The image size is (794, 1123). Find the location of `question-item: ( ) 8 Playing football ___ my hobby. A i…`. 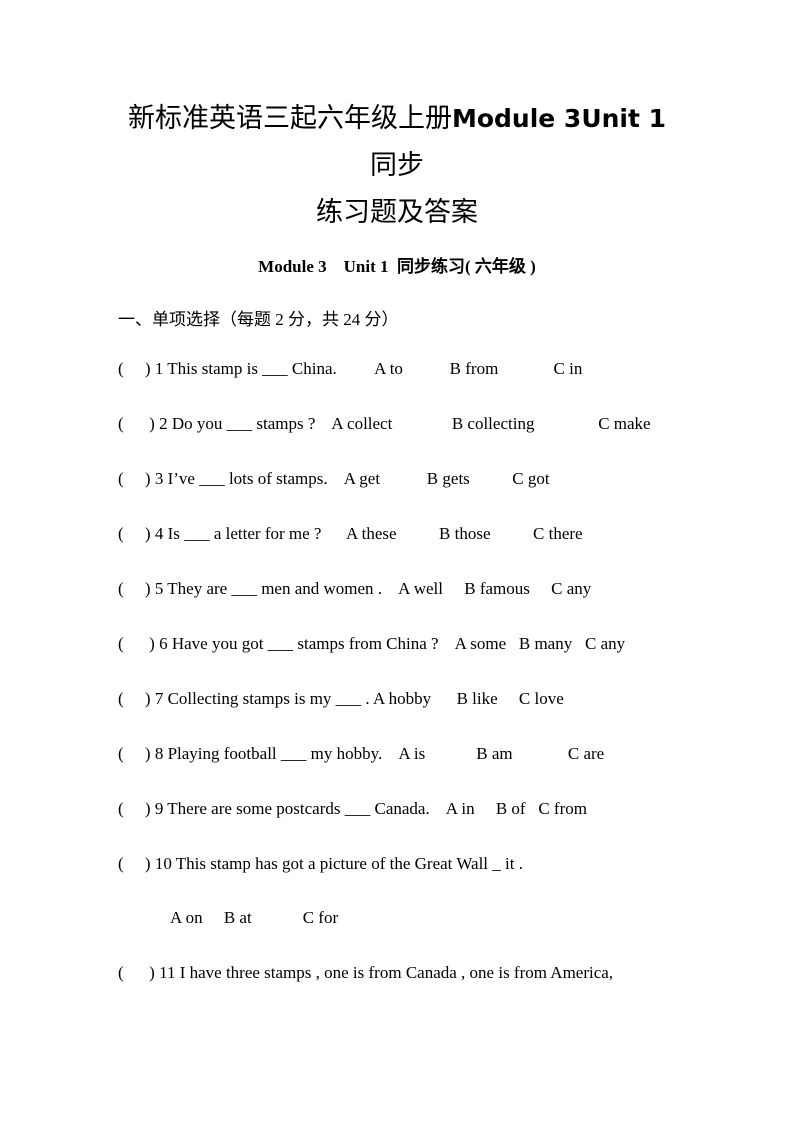

question-item: ( ) 8 Playing football ___ my hobby. A i… is located at coordinates (361, 753).